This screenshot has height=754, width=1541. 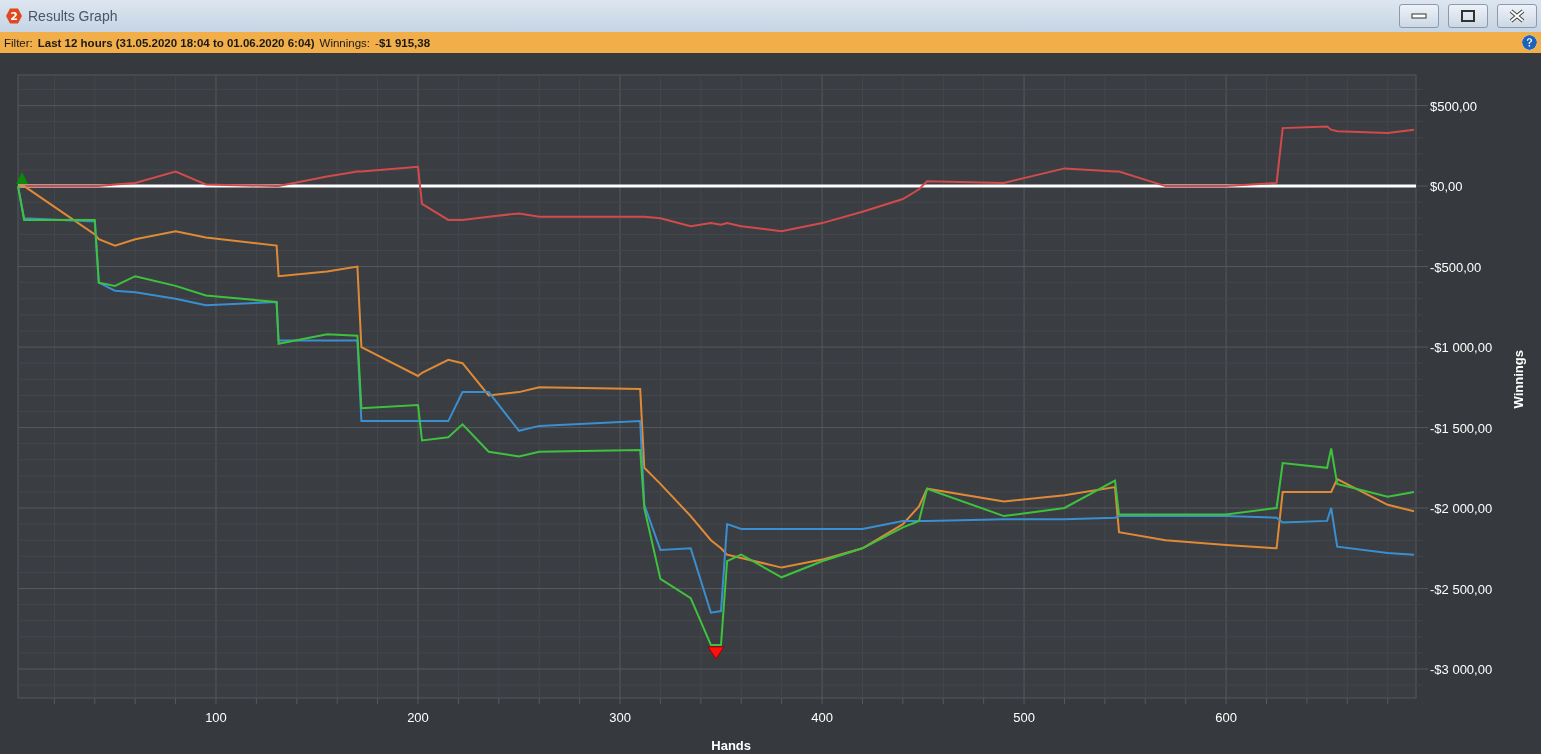 I want to click on winnings-label: Winnings:, so click(x=345, y=42).